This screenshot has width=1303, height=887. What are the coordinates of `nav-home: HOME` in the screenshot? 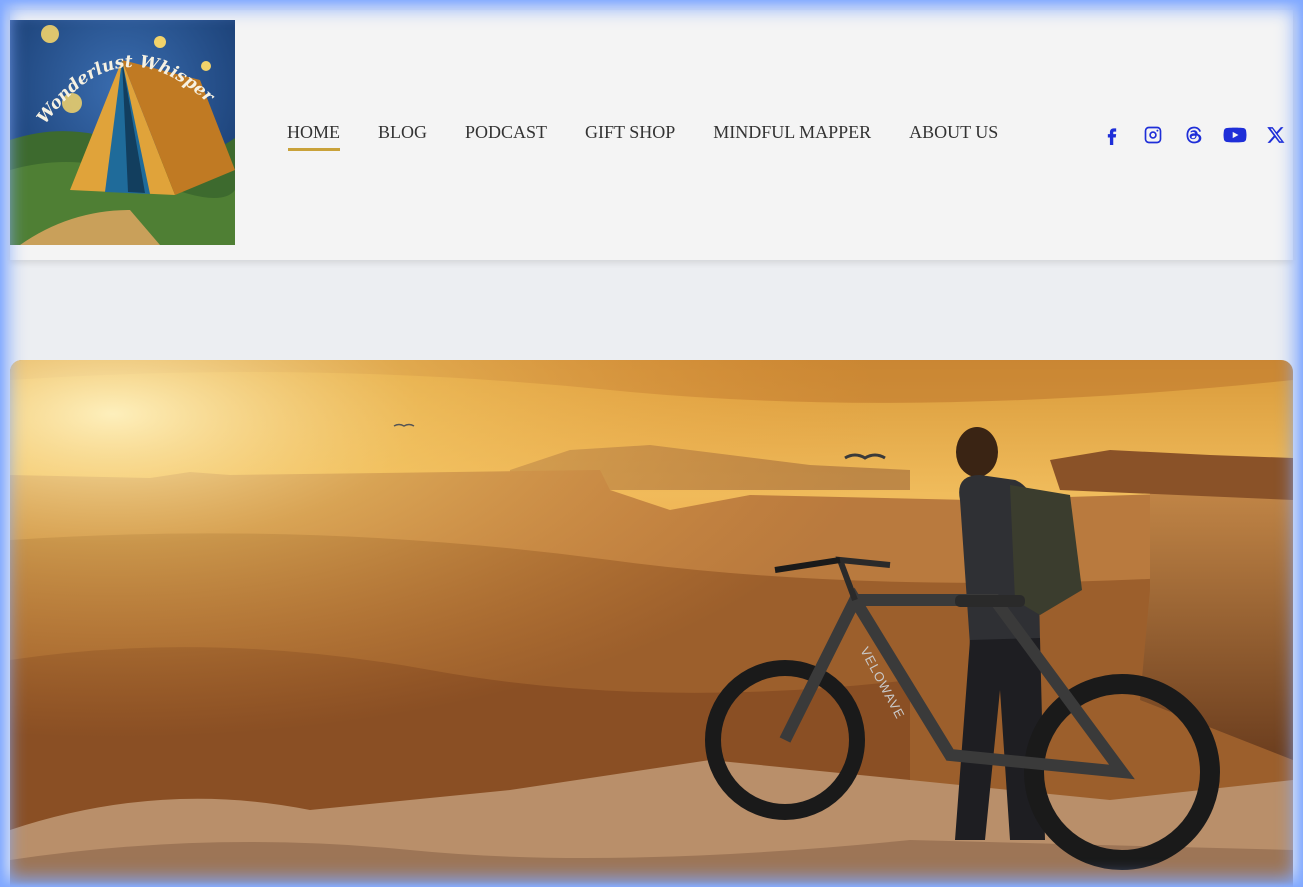 It's located at (313, 136).